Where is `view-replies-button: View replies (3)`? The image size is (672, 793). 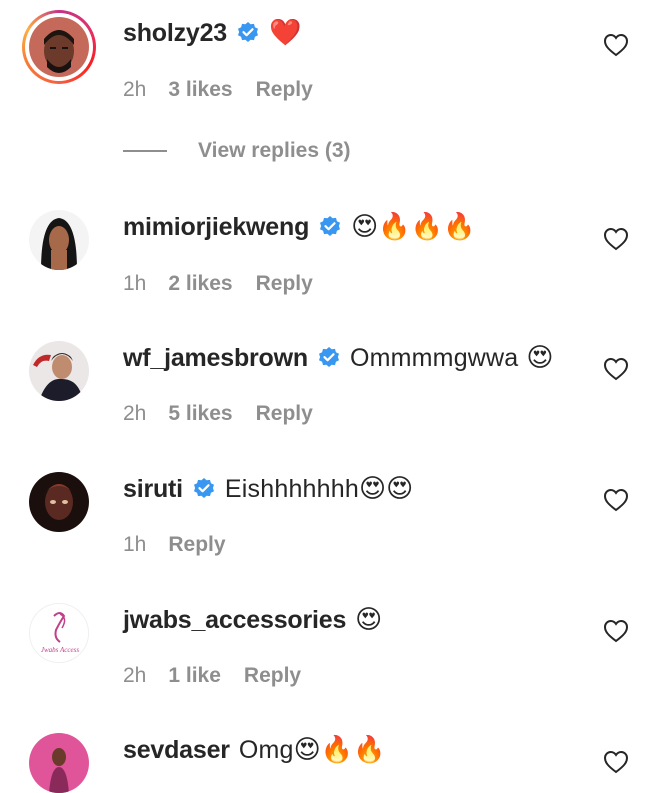 view-replies-button: View replies (3) is located at coordinates (237, 151).